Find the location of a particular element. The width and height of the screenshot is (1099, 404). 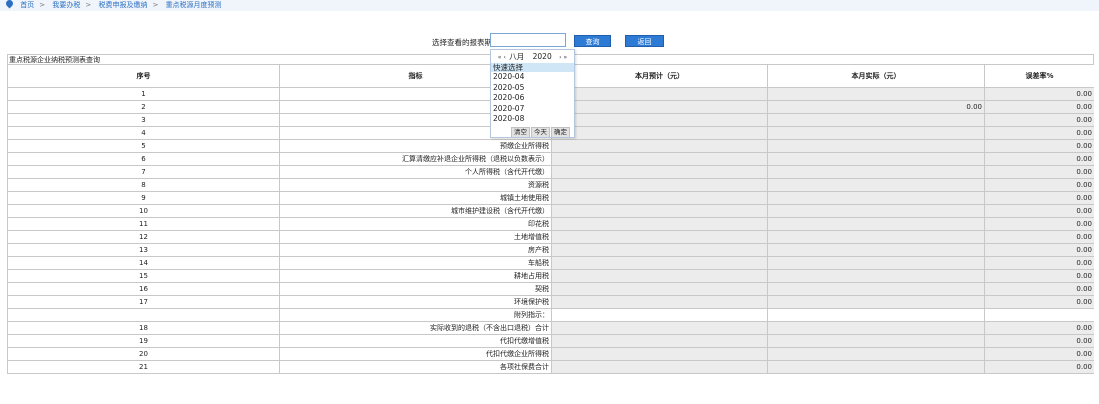

row-index: 3 is located at coordinates (143, 120).